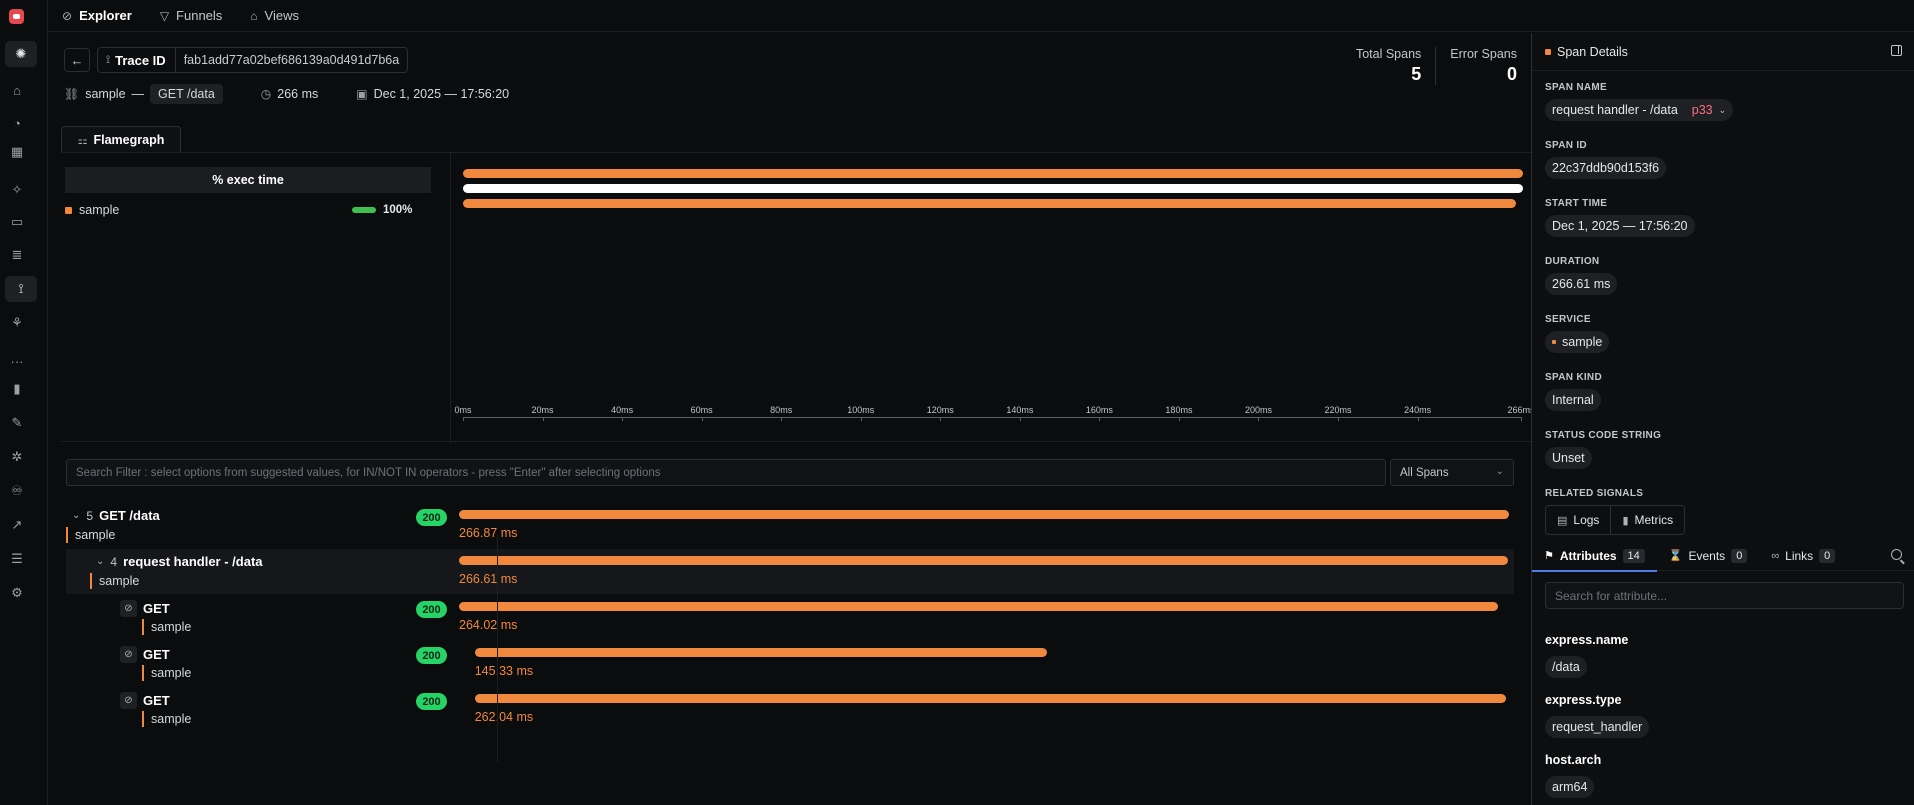 This screenshot has height=805, width=1914. I want to click on tab-events: ⌛ Events 0, so click(1708, 556).